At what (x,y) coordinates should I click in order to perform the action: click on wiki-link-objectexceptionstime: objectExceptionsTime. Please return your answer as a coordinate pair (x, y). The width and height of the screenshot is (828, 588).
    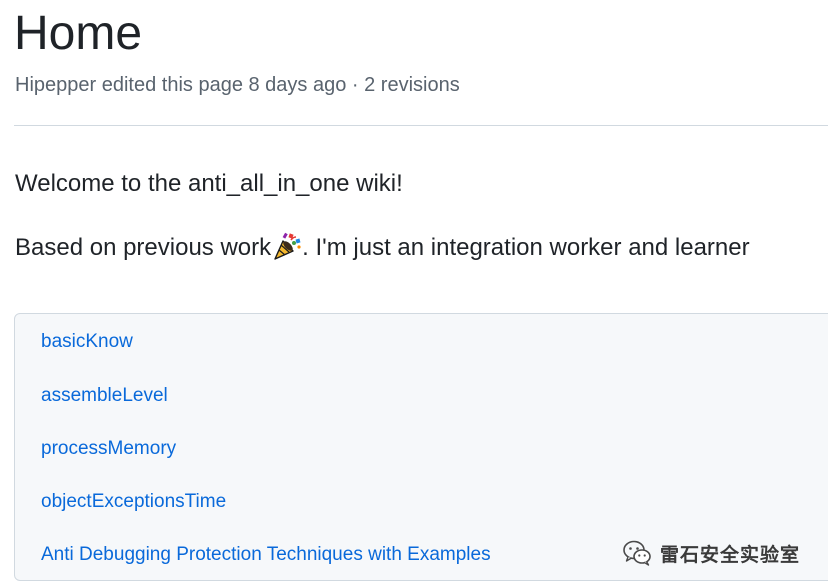
    Looking at the image, I should click on (133, 502).